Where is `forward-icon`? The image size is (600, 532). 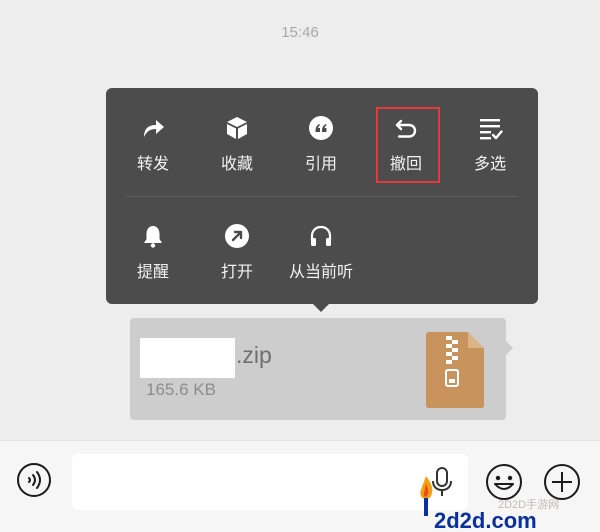
forward-icon is located at coordinates (154, 128).